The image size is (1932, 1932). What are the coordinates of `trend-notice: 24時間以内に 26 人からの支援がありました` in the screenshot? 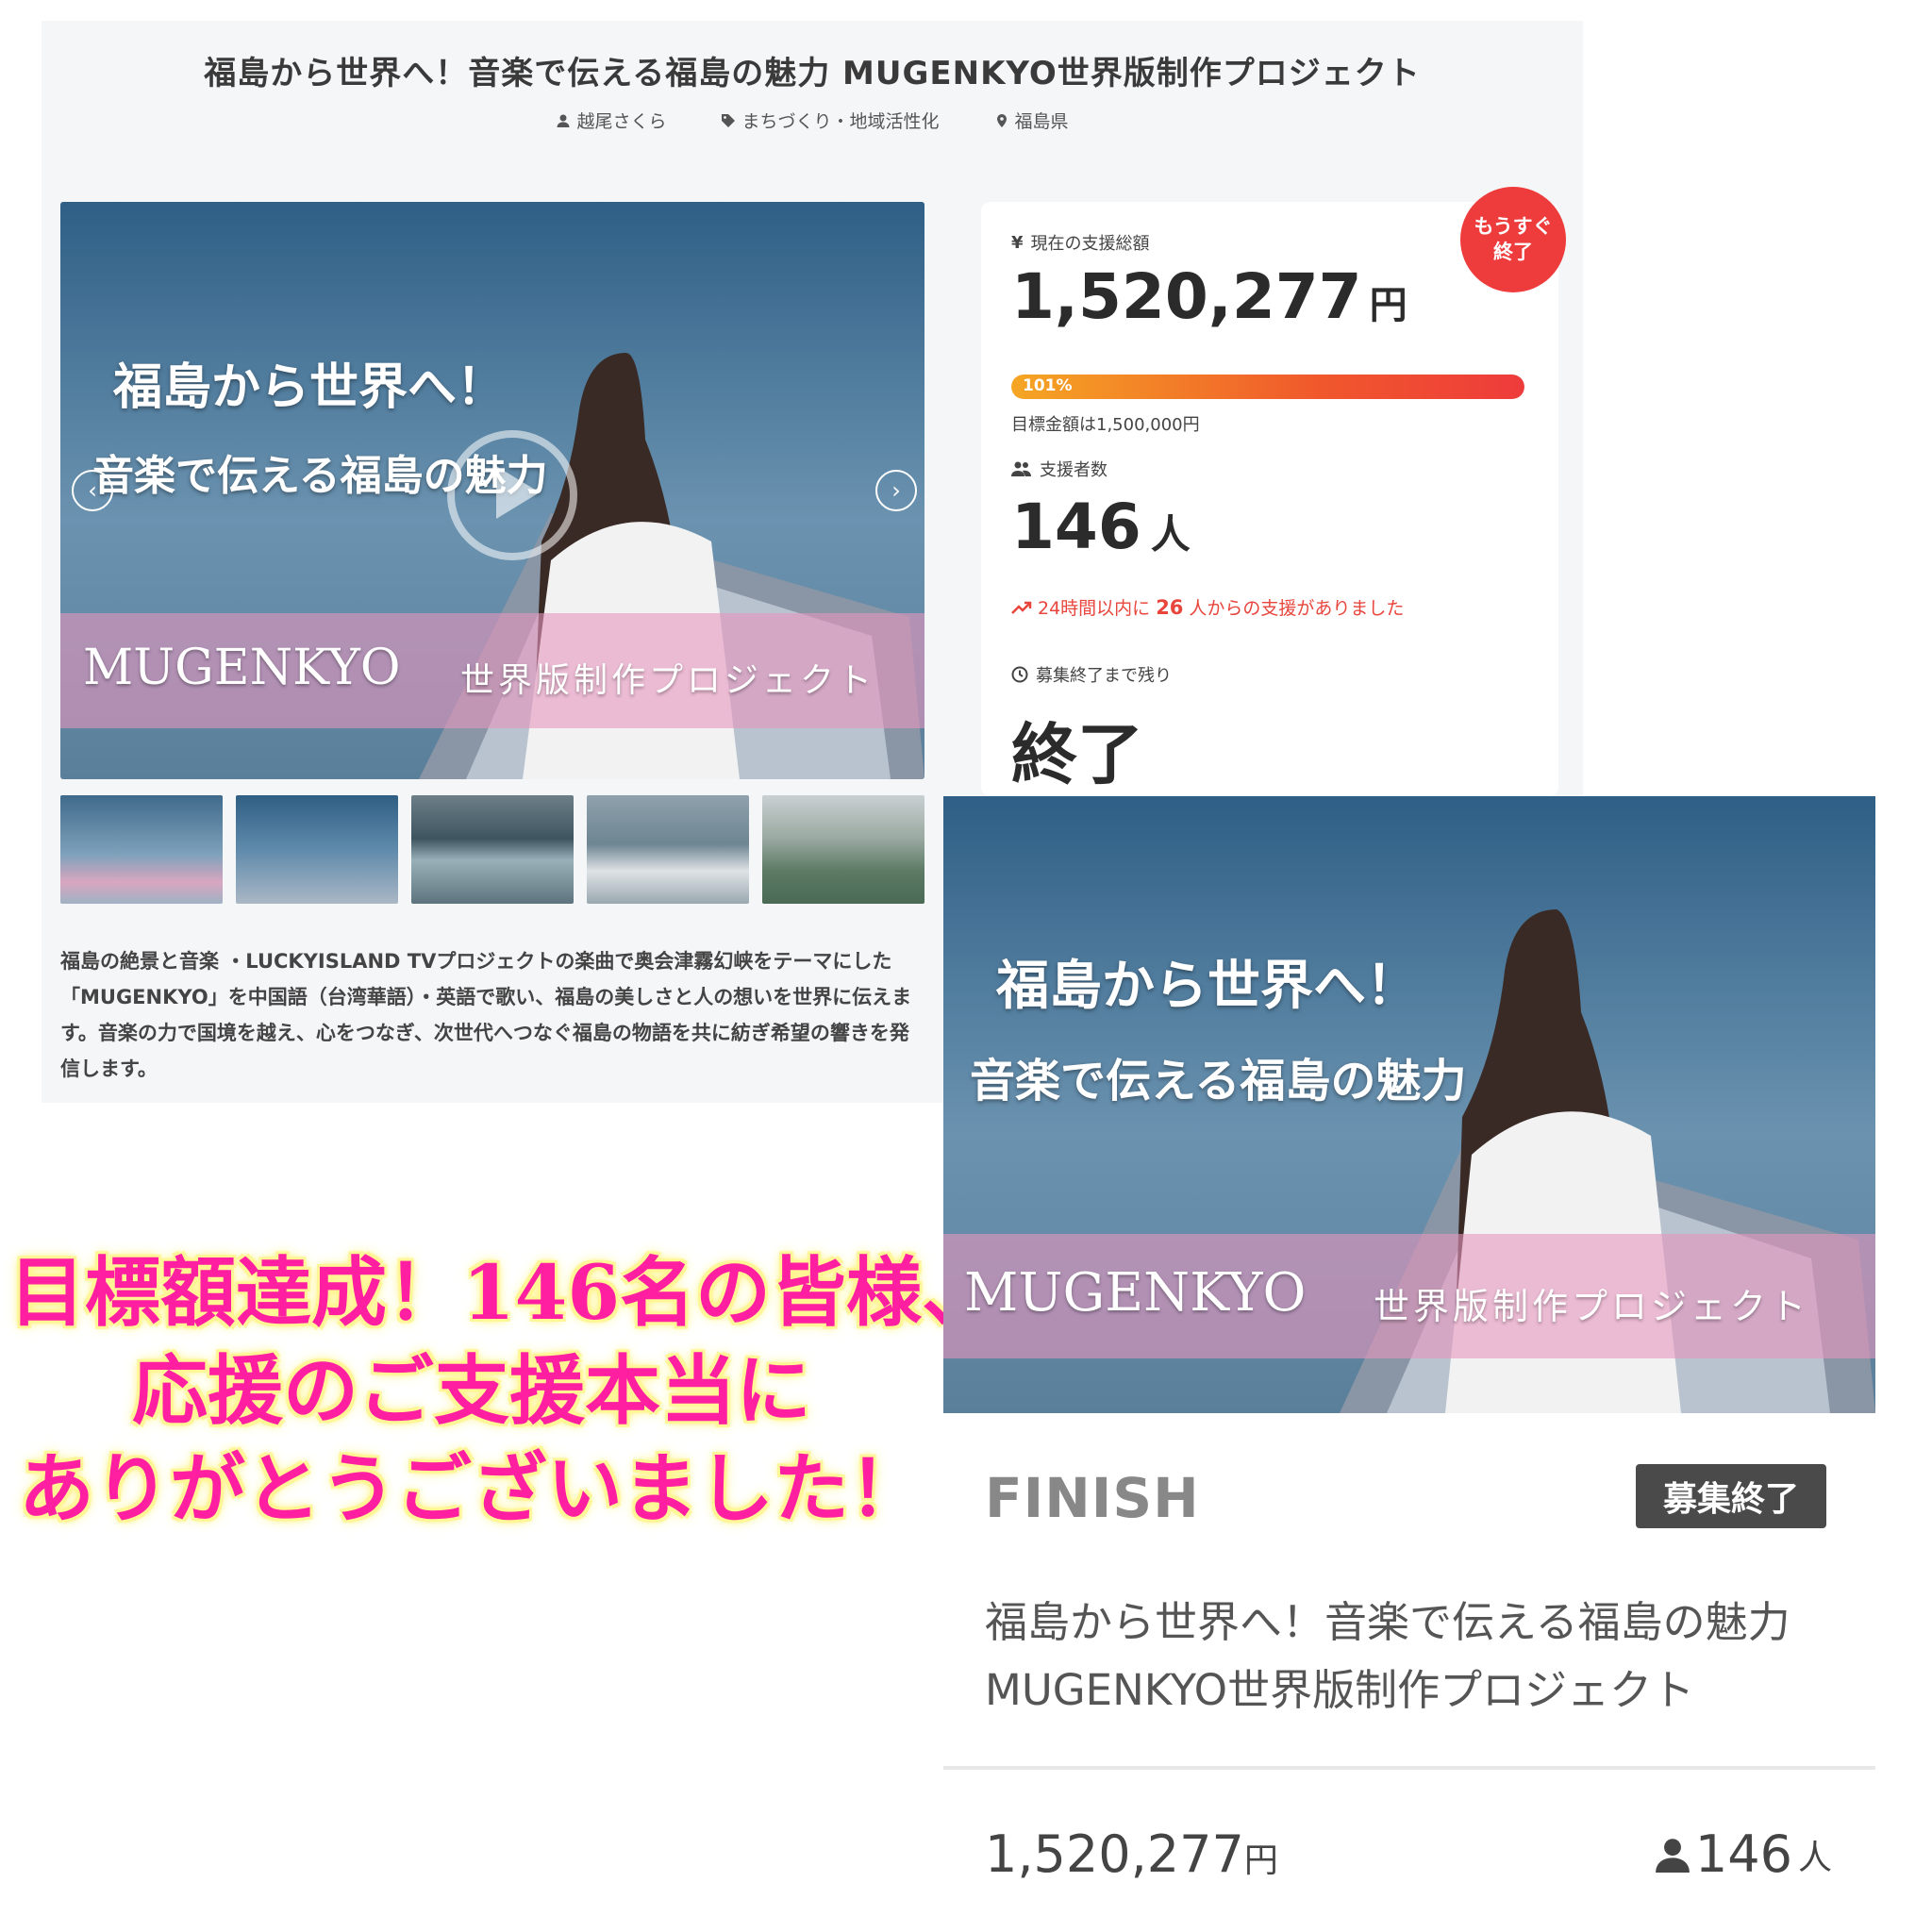 It's located at (1207, 607).